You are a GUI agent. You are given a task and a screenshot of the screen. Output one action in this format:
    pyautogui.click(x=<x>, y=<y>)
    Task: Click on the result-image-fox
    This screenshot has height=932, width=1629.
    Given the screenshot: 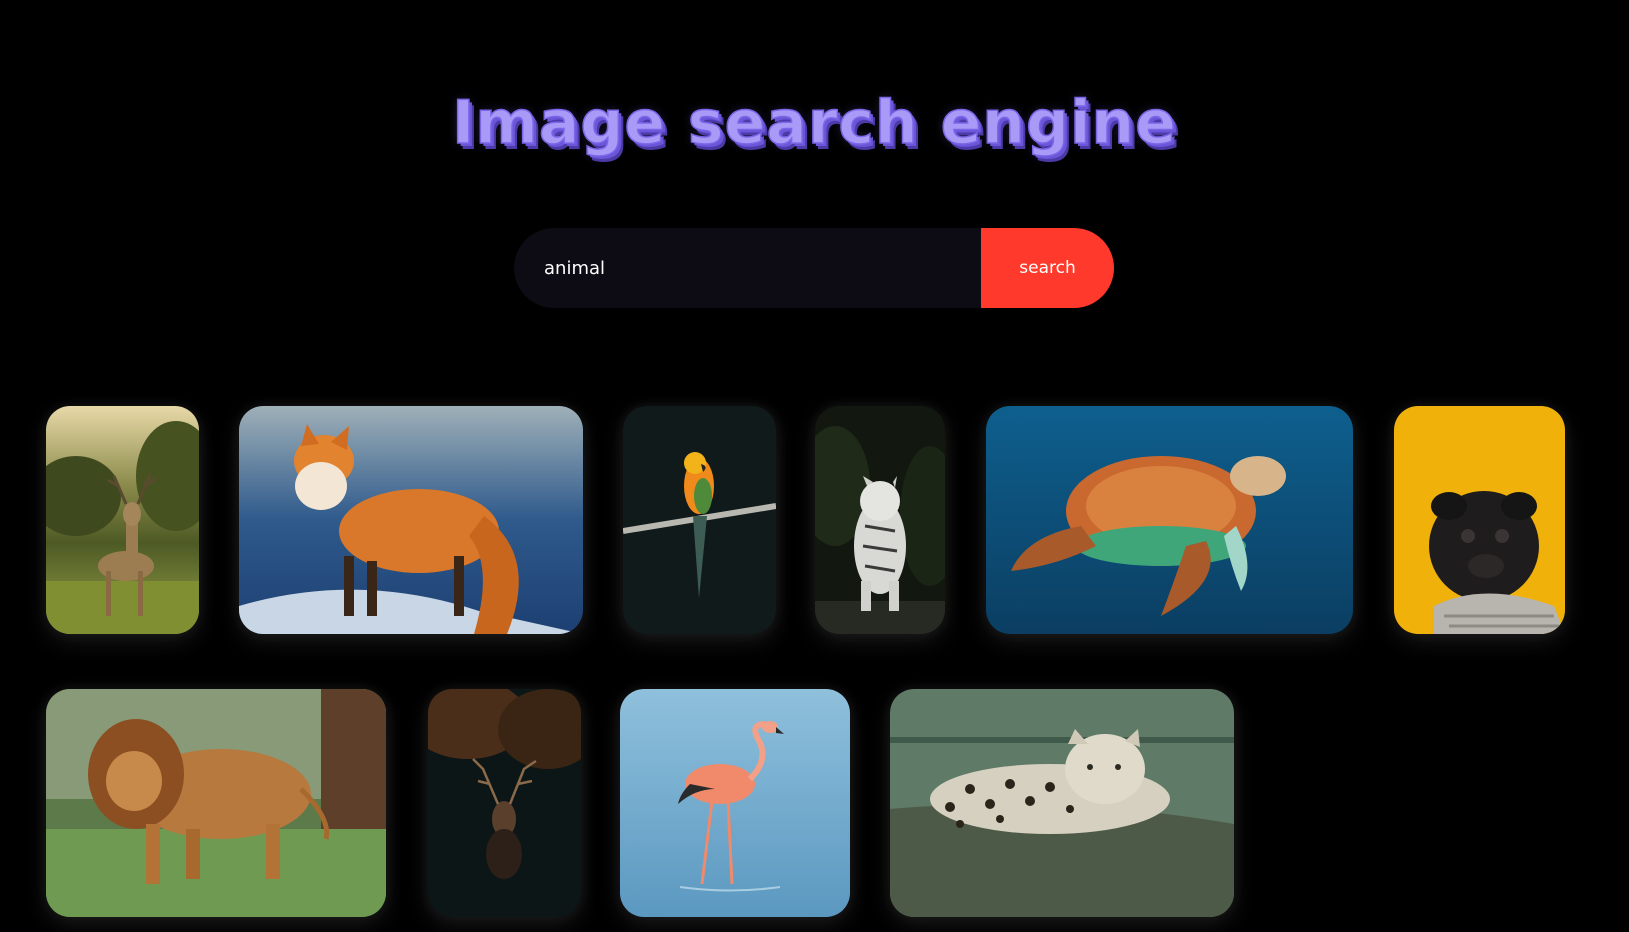 What is the action you would take?
    pyautogui.click(x=411, y=520)
    